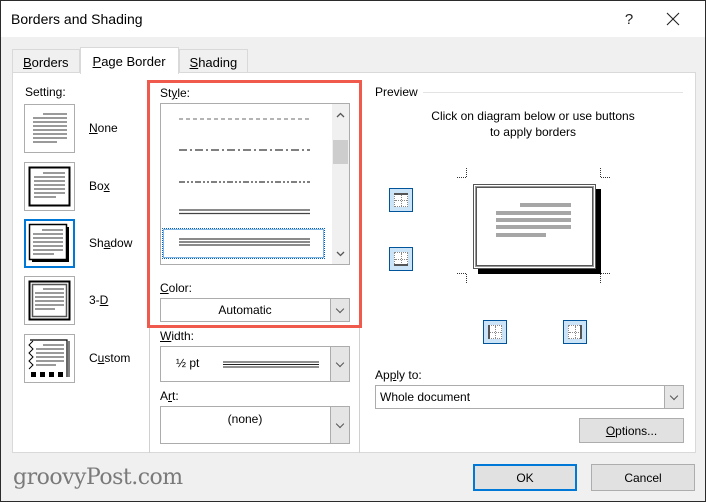 This screenshot has height=502, width=706. I want to click on left-border-icon, so click(495, 332).